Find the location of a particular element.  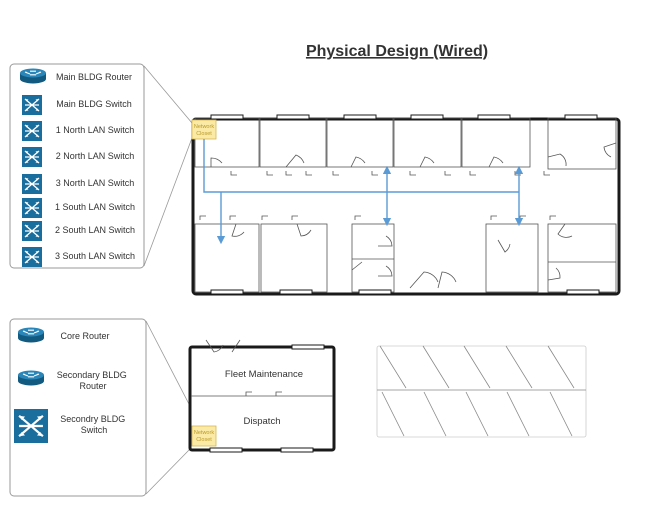

legend-label: Main BLDG Switch is located at coordinates (94, 104).